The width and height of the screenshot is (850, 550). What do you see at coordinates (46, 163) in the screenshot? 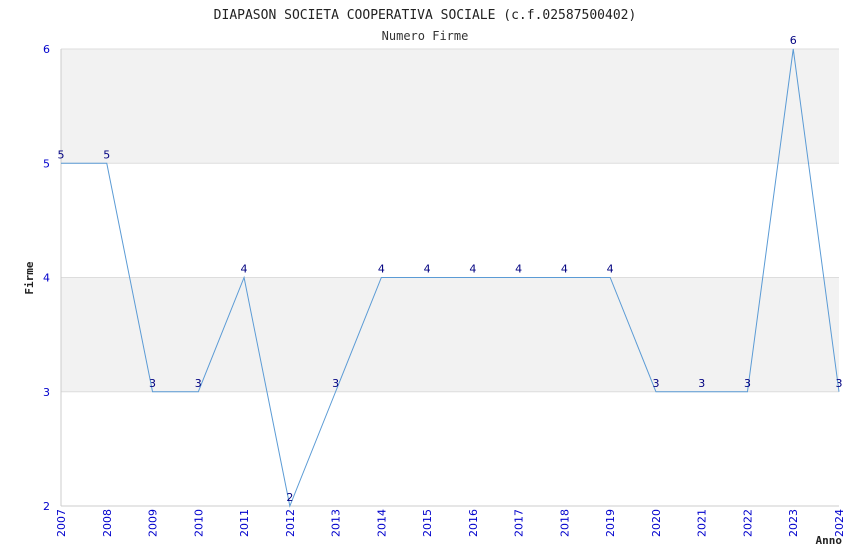
I see `y-tick-label: 5` at bounding box center [46, 163].